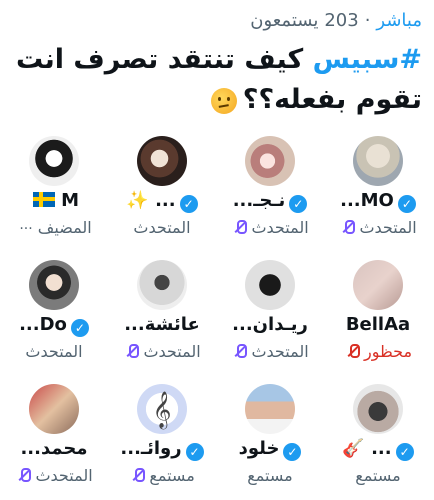 This screenshot has width=434, height=500. What do you see at coordinates (270, 189) in the screenshot?
I see `participant-card: ✓نـجـ... المتحدث` at bounding box center [270, 189].